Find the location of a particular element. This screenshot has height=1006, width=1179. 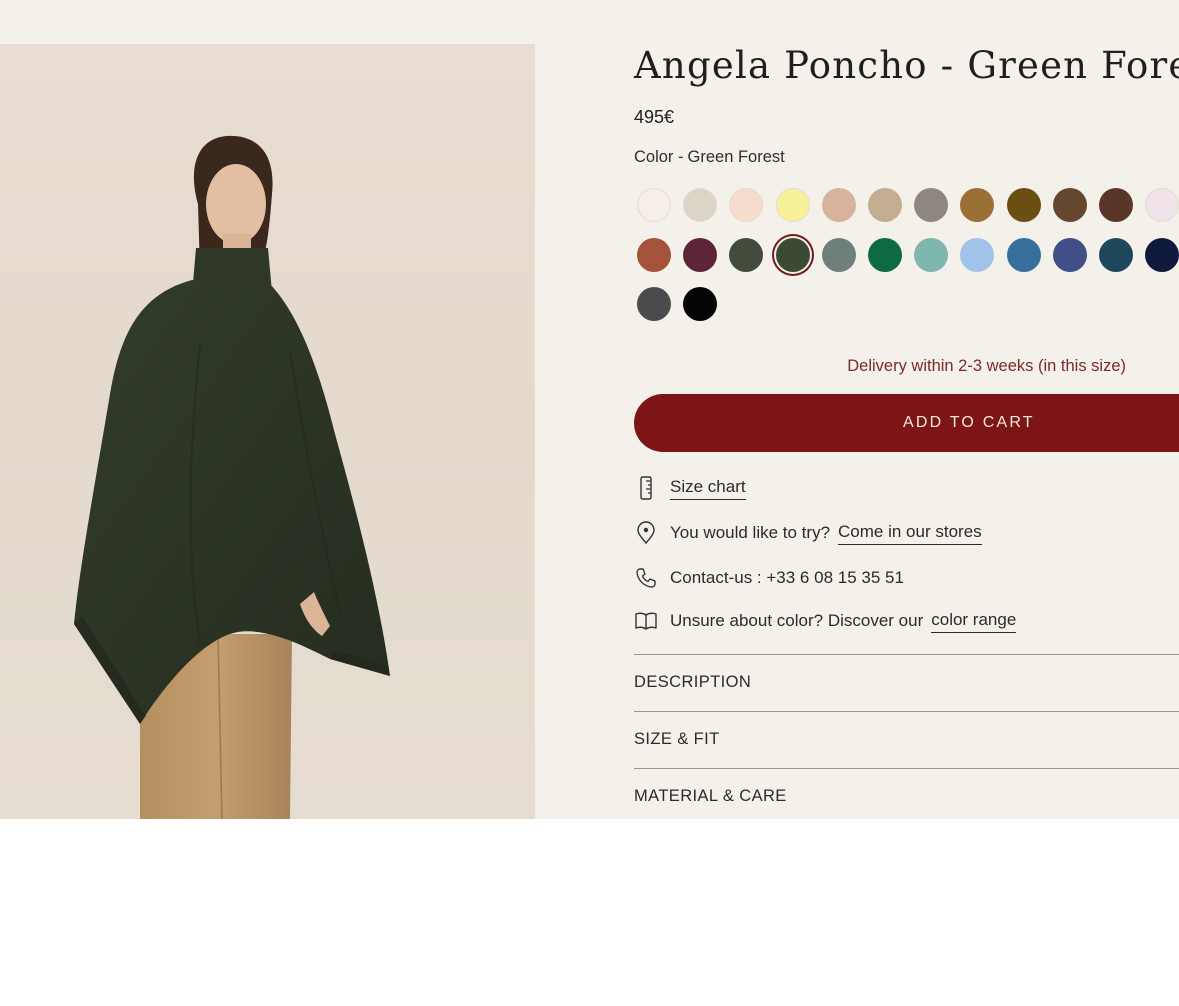

product-title: Angela Poncho - Green Forest is located at coordinates (906, 65).